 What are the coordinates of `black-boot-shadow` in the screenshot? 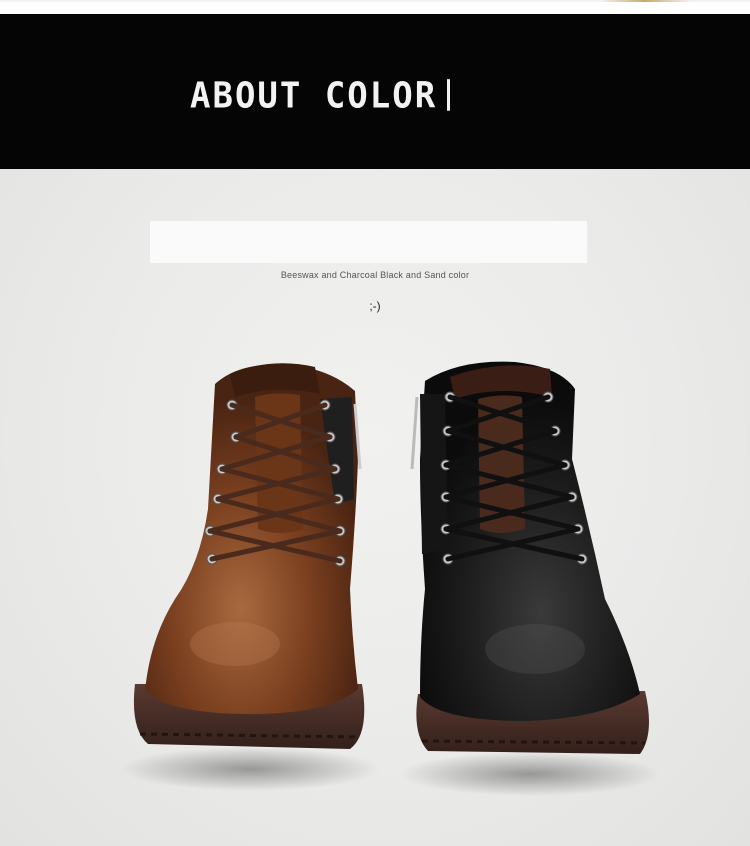 It's located at (530, 774).